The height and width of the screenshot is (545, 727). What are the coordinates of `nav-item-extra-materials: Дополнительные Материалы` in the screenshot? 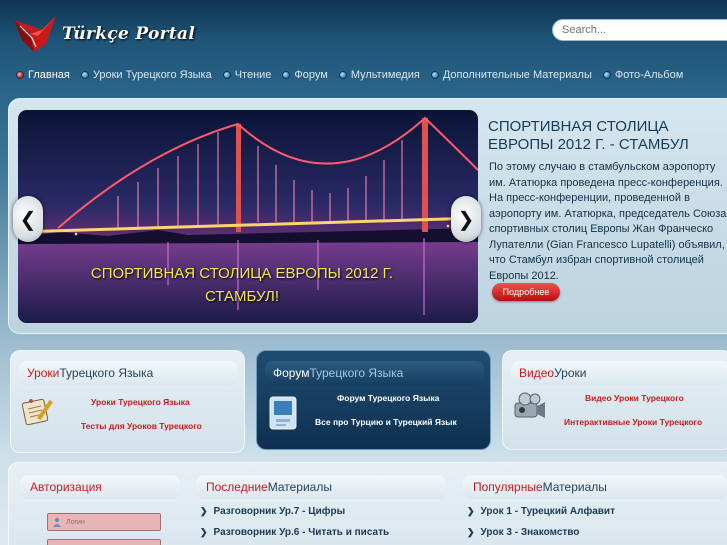 It's located at (511, 75).